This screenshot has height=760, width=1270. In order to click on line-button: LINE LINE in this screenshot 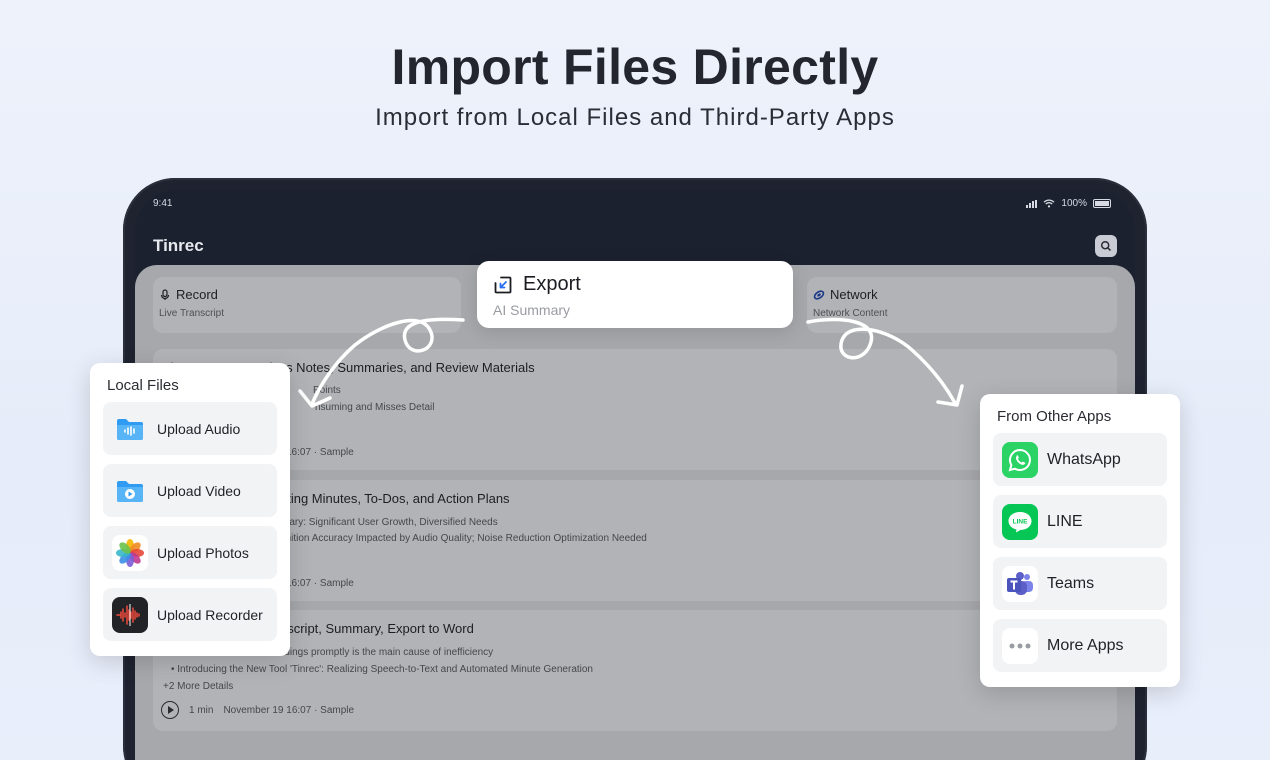, I will do `click(1080, 521)`.